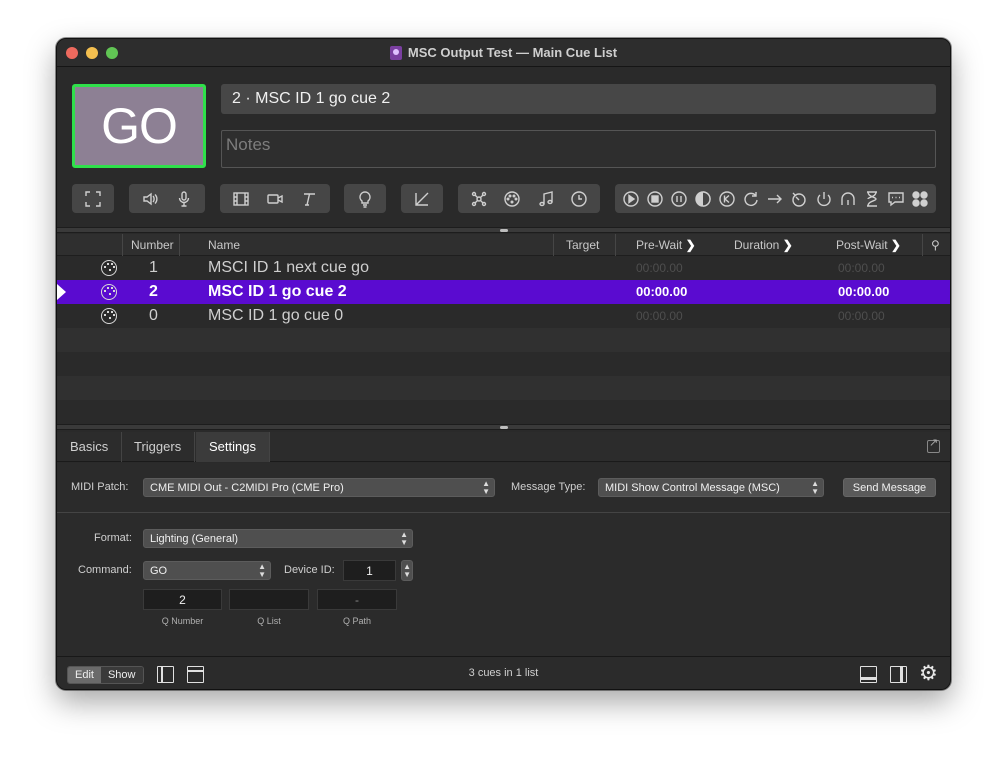  I want to click on format-select: Lighting (General) ▲ ▼, so click(278, 538).